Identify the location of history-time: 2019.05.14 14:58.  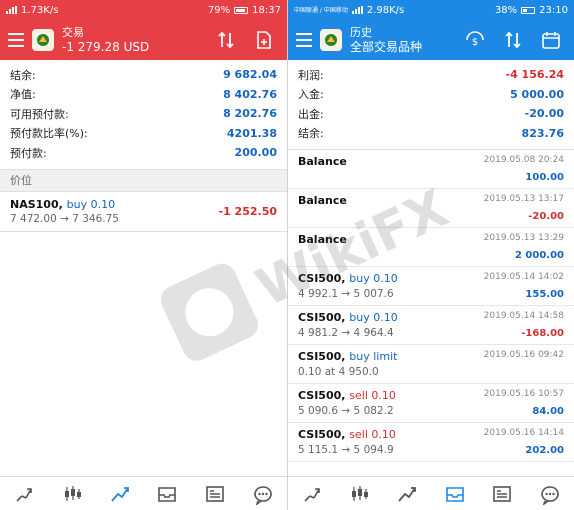
(523, 316).